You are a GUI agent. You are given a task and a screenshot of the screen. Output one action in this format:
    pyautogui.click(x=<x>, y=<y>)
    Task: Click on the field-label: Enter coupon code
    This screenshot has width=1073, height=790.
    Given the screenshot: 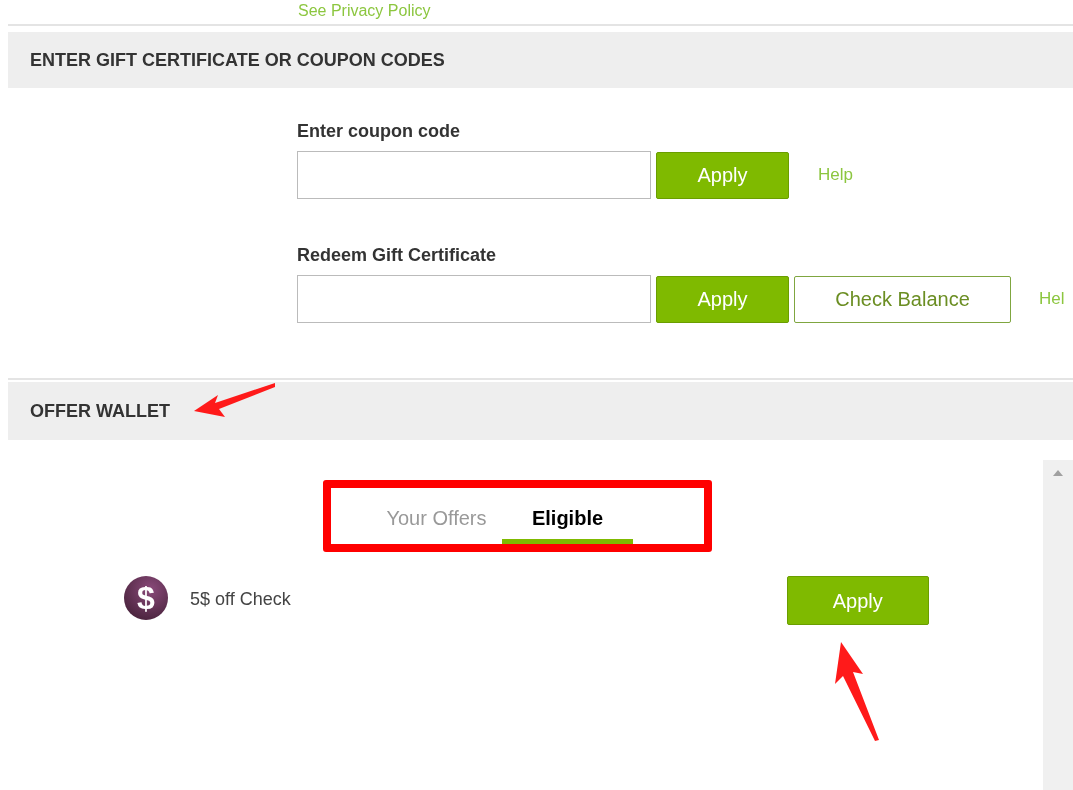 What is the action you would take?
    pyautogui.click(x=379, y=131)
    